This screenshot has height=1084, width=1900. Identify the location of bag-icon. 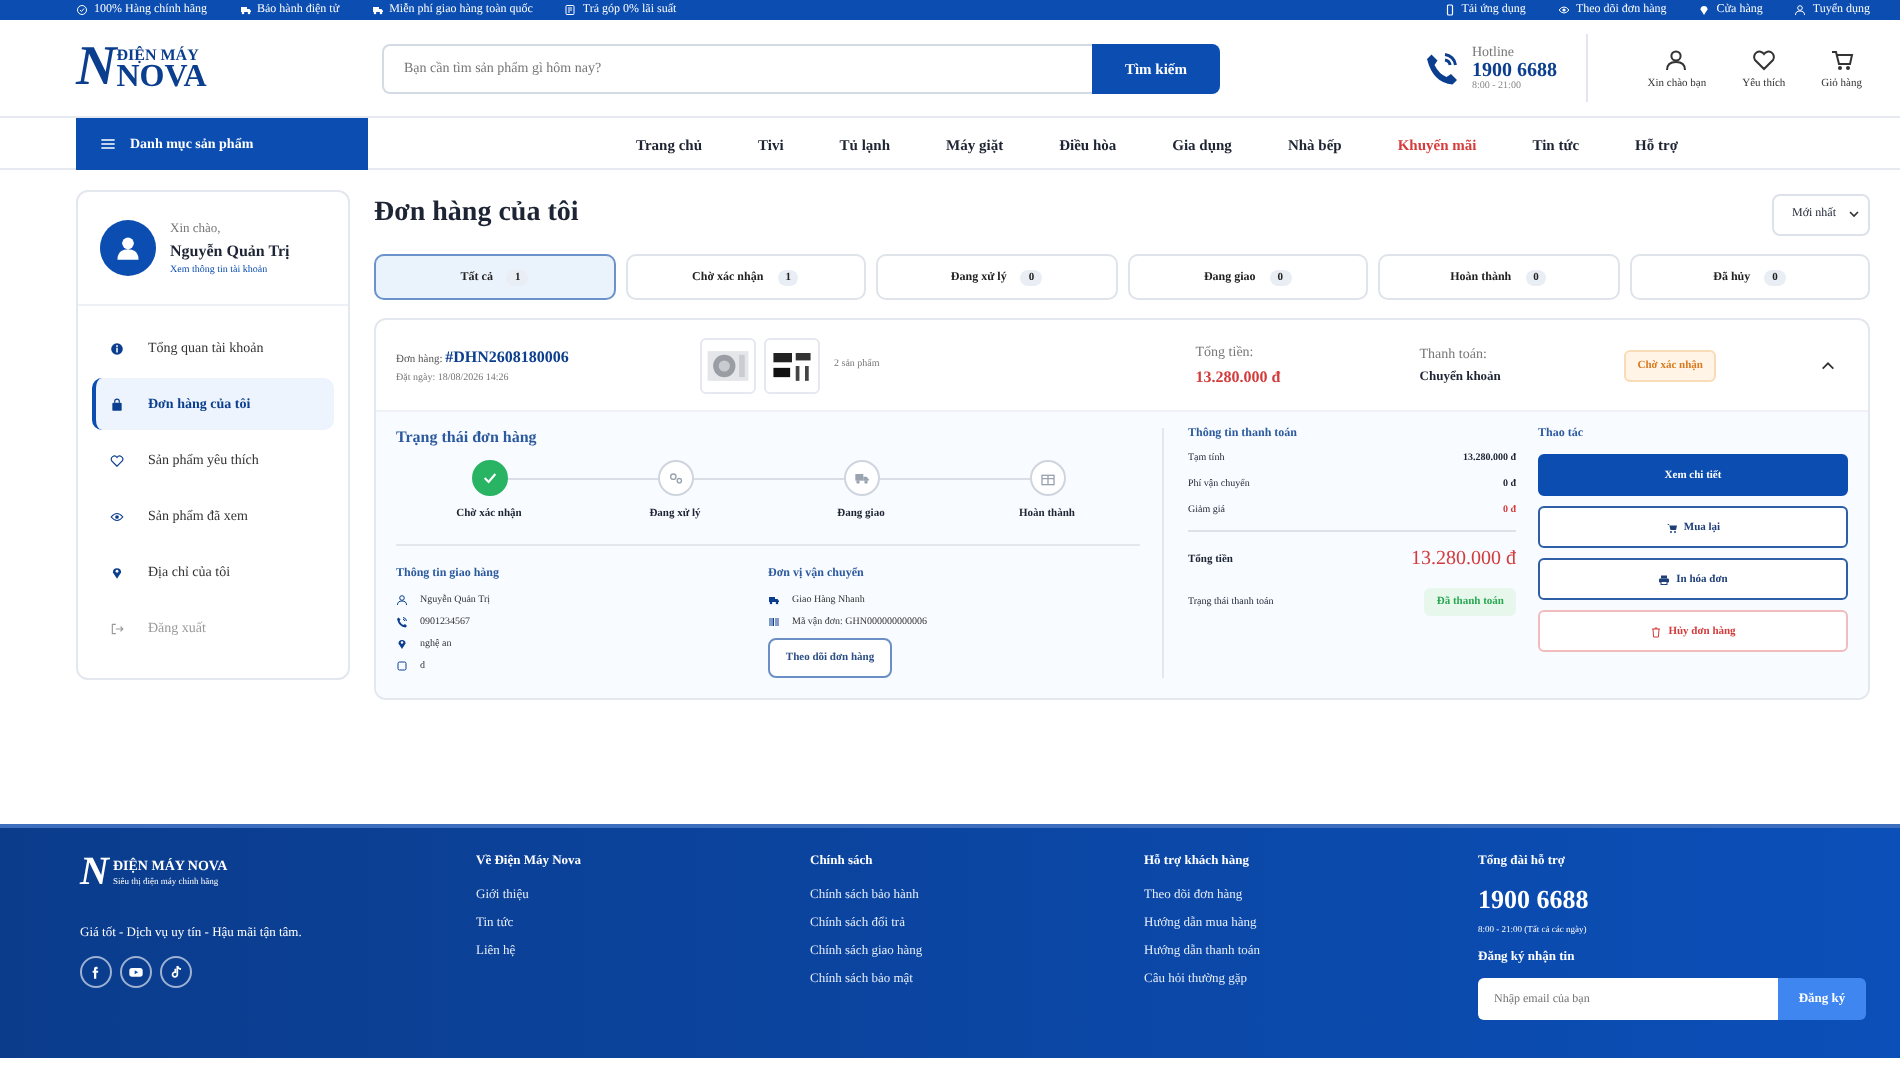
(117, 404).